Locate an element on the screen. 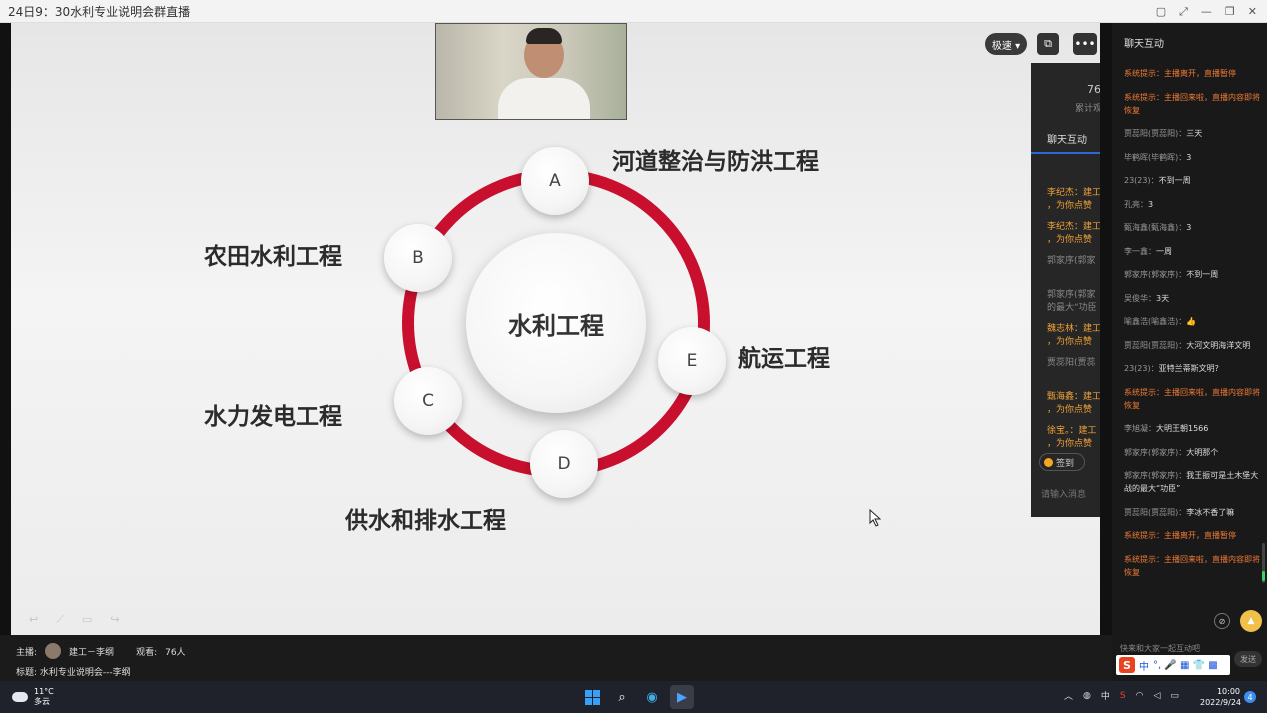 This screenshot has height=713, width=1267. list-item: 徐宝。：建工 ，为你点赞 is located at coordinates (1072, 437).